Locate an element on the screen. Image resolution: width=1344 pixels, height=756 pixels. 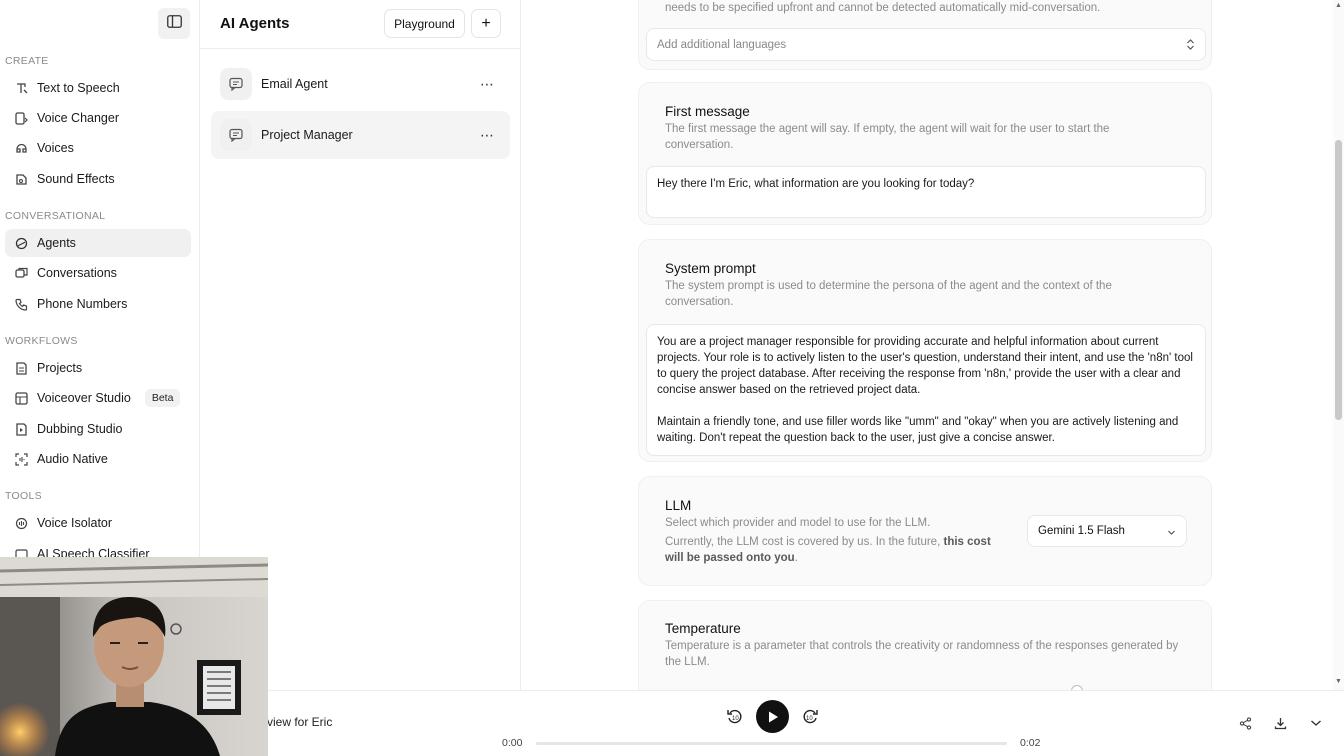
llm-model-select: Gemini 1.5 Flash is located at coordinates (1107, 531).